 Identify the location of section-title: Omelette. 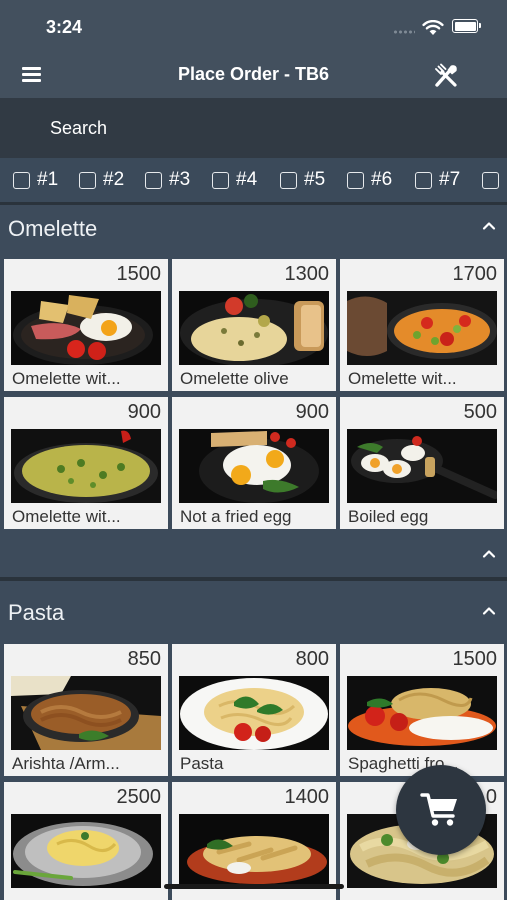
(53, 228).